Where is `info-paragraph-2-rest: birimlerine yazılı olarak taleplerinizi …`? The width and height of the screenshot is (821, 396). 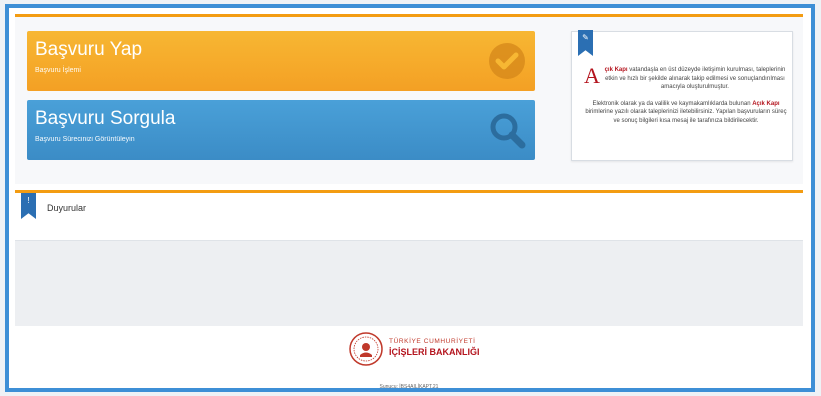 info-paragraph-2-rest: birimlerine yazılı olarak taleplerinizi … is located at coordinates (686, 116).